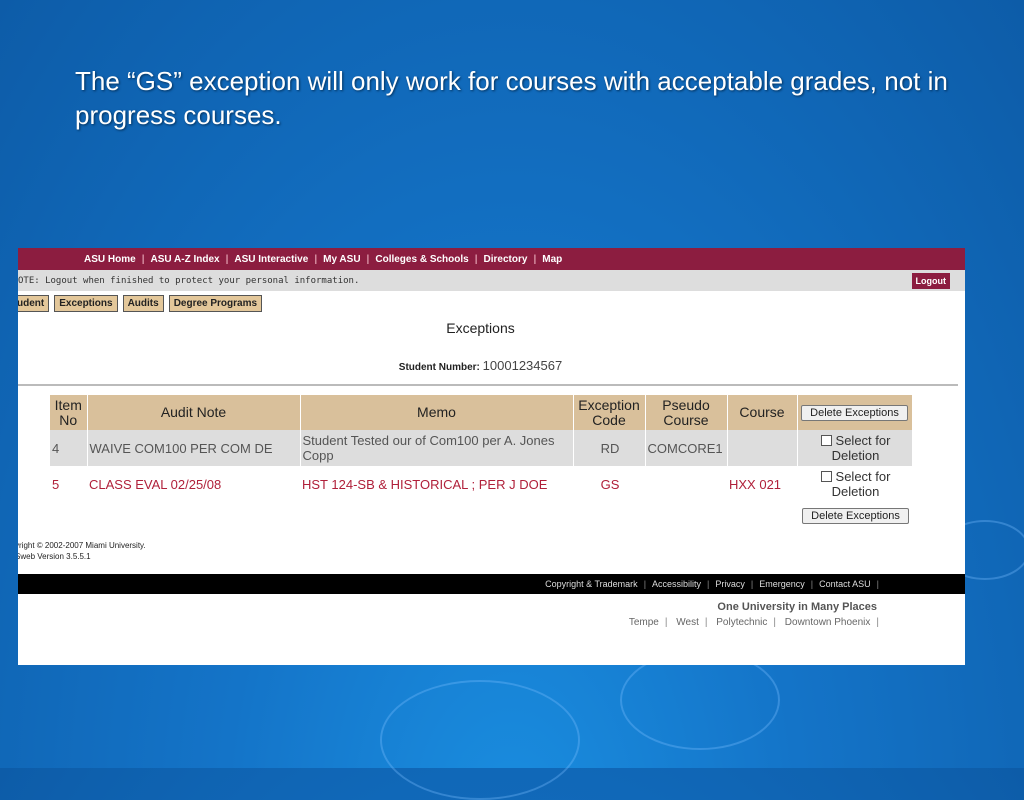  What do you see at coordinates (82, 545) in the screenshot?
I see `copyright-text: yright © 2002-2007 Miami University.` at bounding box center [82, 545].